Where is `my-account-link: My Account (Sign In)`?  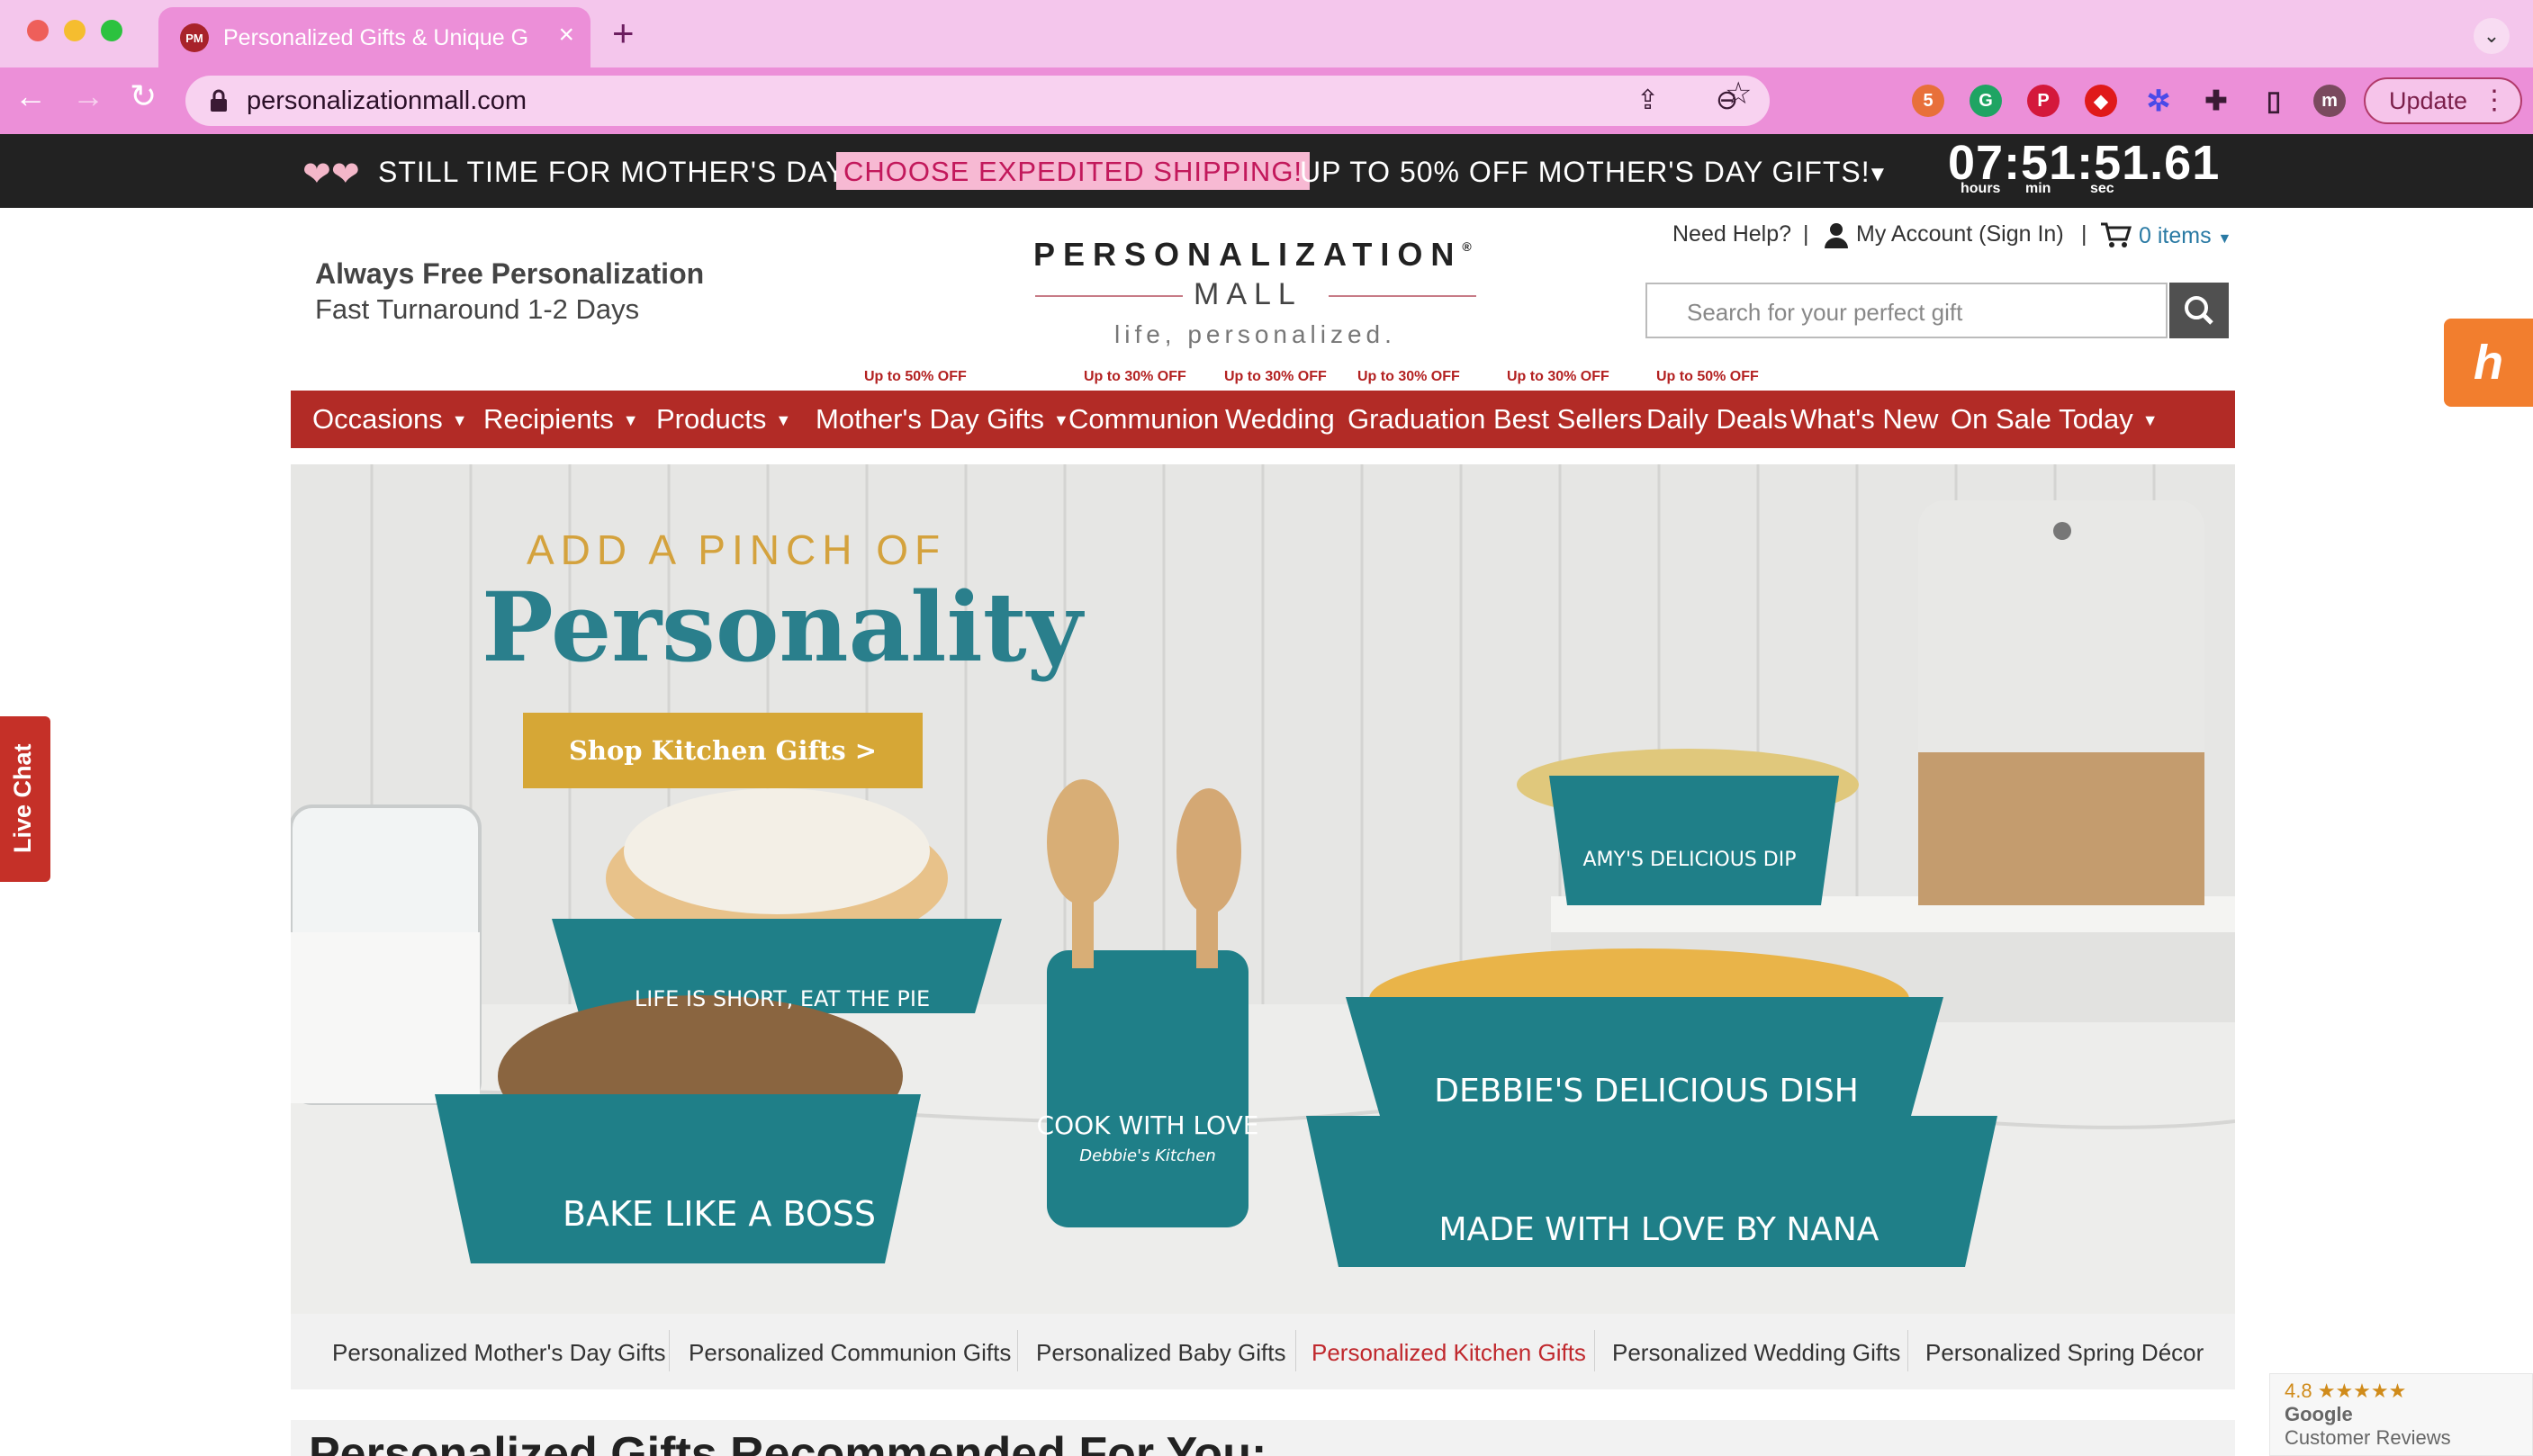
my-account-link: My Account (Sign In) is located at coordinates (1960, 234).